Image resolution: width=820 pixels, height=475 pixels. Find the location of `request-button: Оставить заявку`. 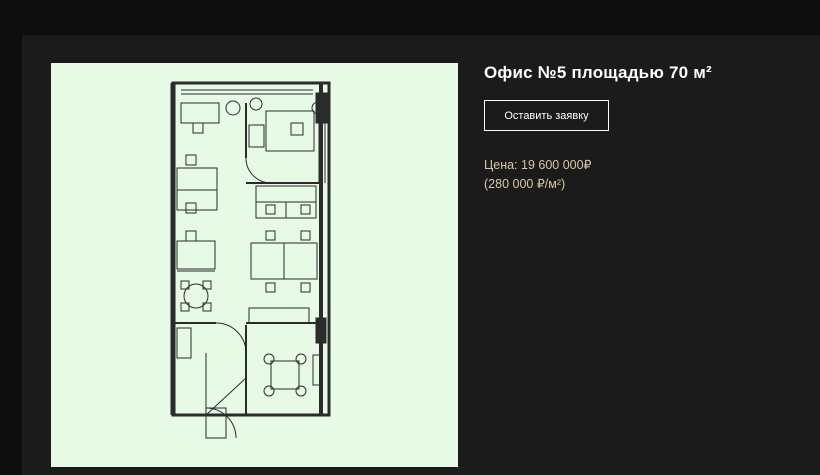

request-button: Оставить заявку is located at coordinates (546, 115).